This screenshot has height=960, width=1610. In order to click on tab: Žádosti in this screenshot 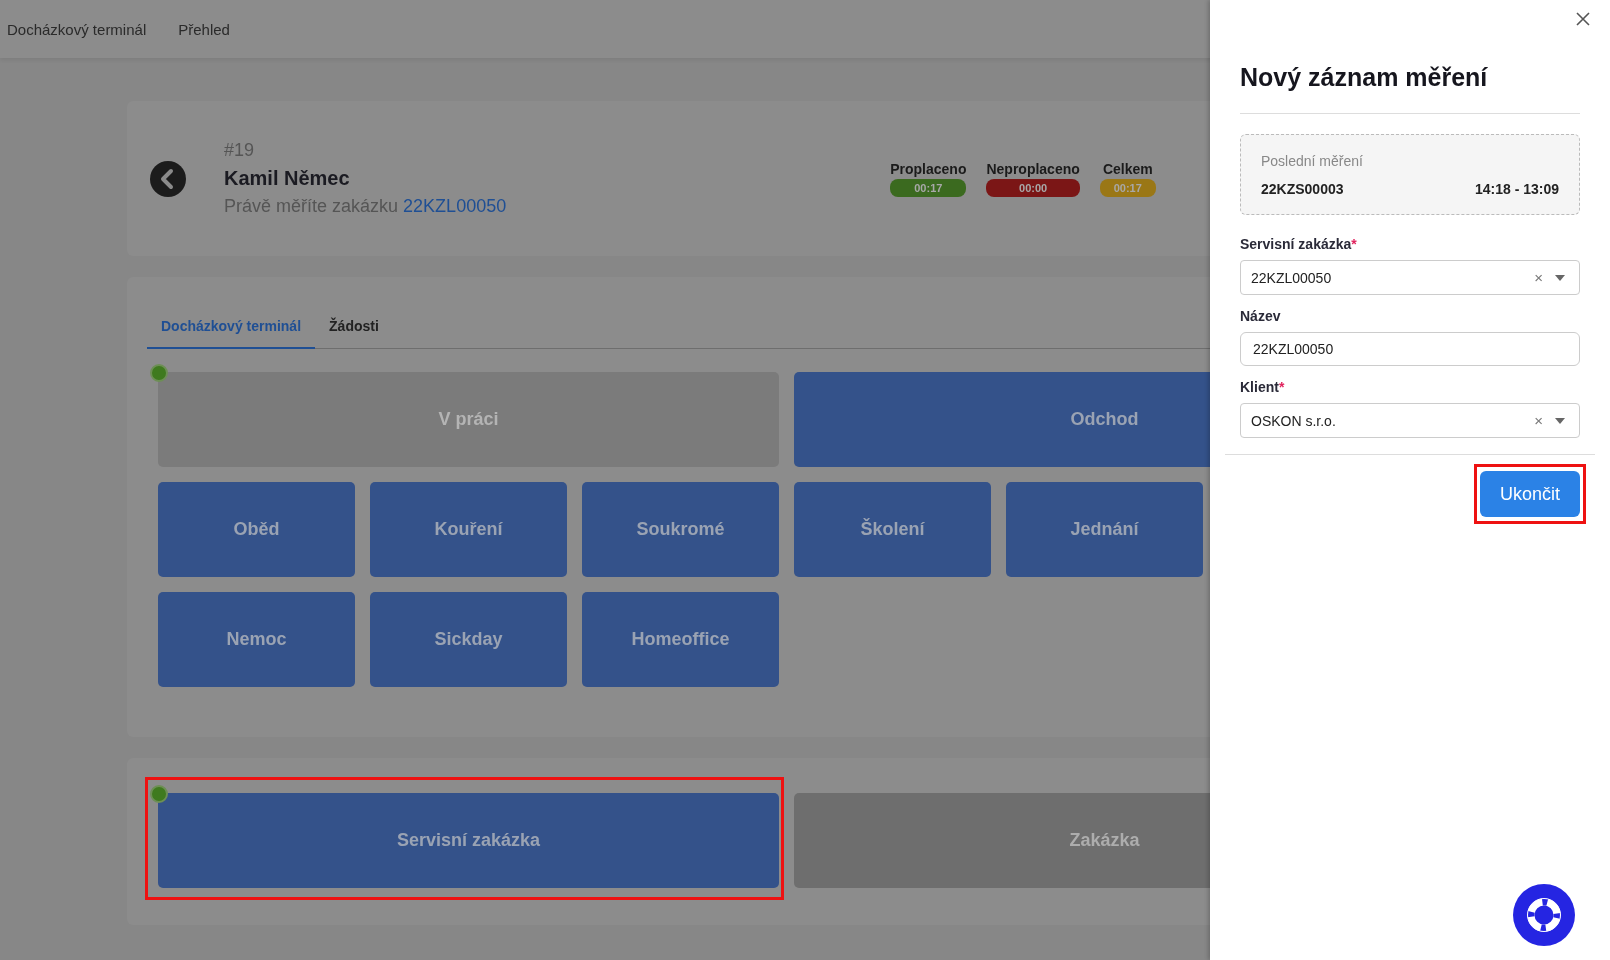, I will do `click(354, 327)`.